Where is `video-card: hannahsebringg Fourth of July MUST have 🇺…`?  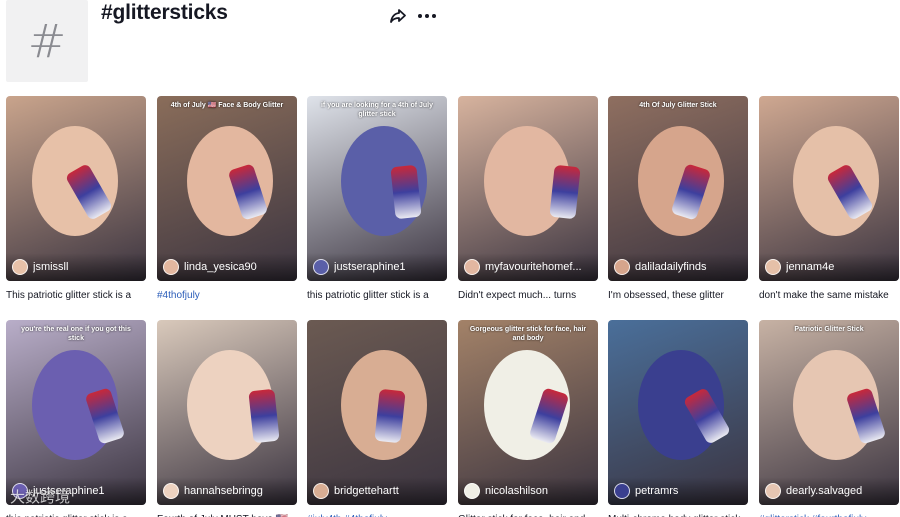
video-card: hannahsebringg Fourth of July MUST have 🇺… is located at coordinates (227, 418).